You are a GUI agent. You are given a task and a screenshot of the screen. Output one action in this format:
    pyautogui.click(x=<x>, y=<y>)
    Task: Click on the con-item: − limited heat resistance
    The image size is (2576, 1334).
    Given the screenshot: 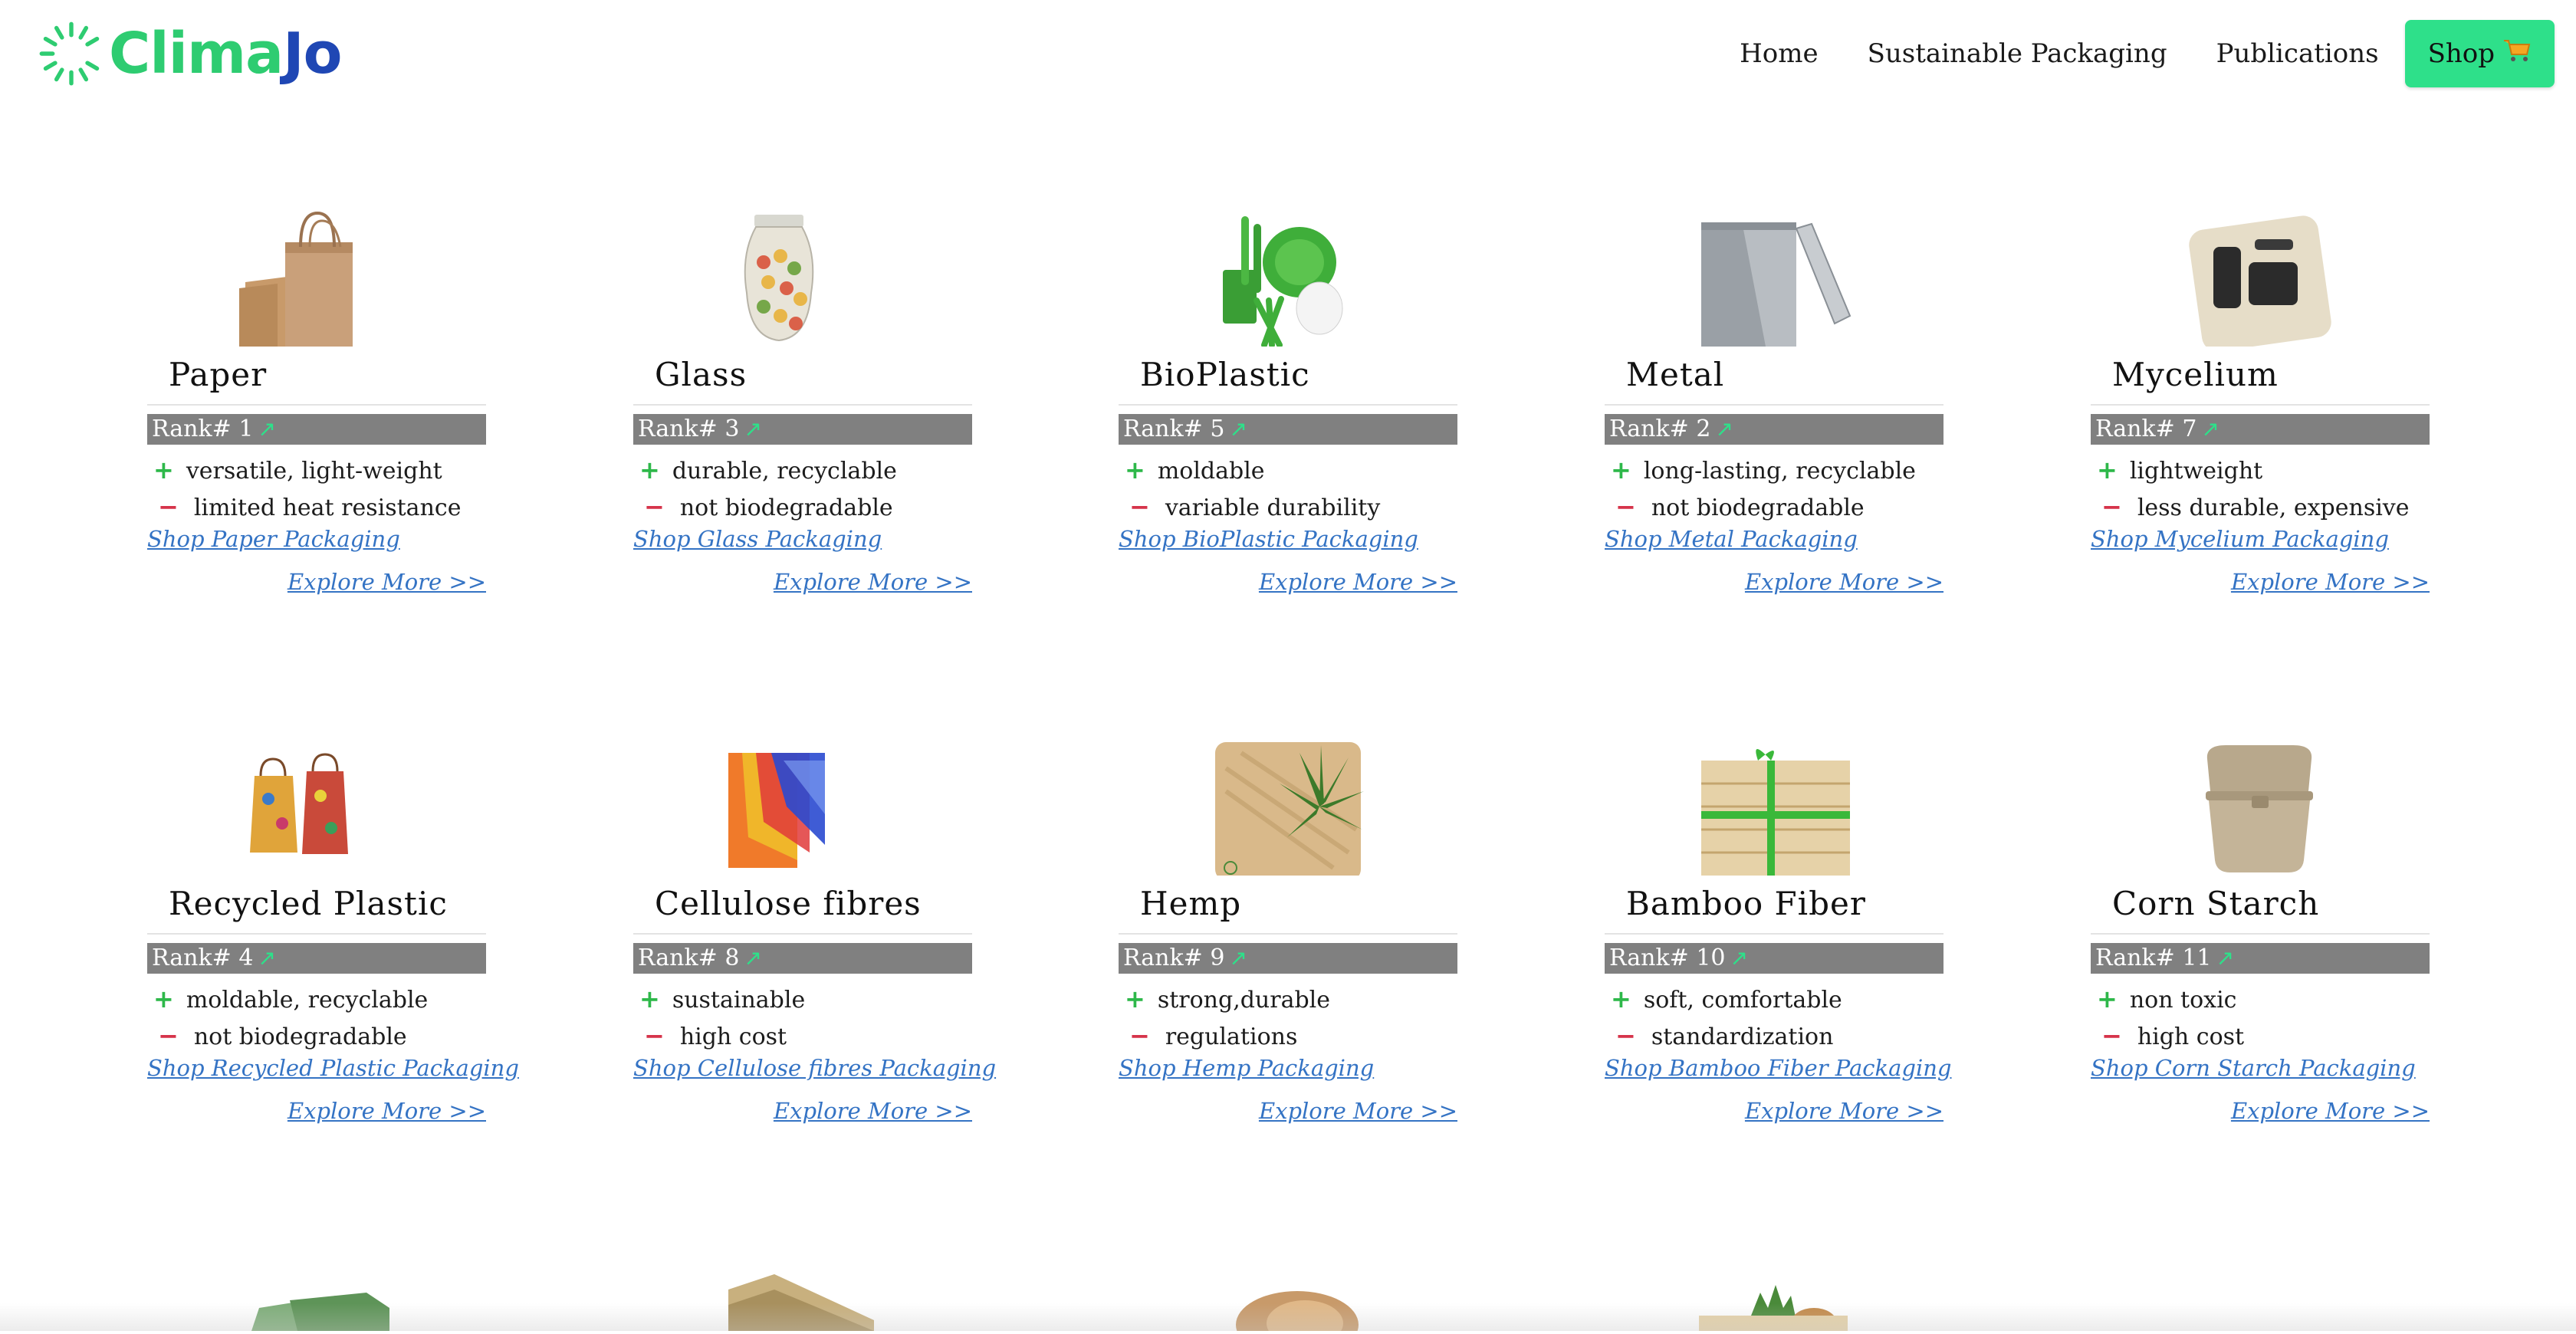 What is the action you would take?
    pyautogui.click(x=307, y=507)
    